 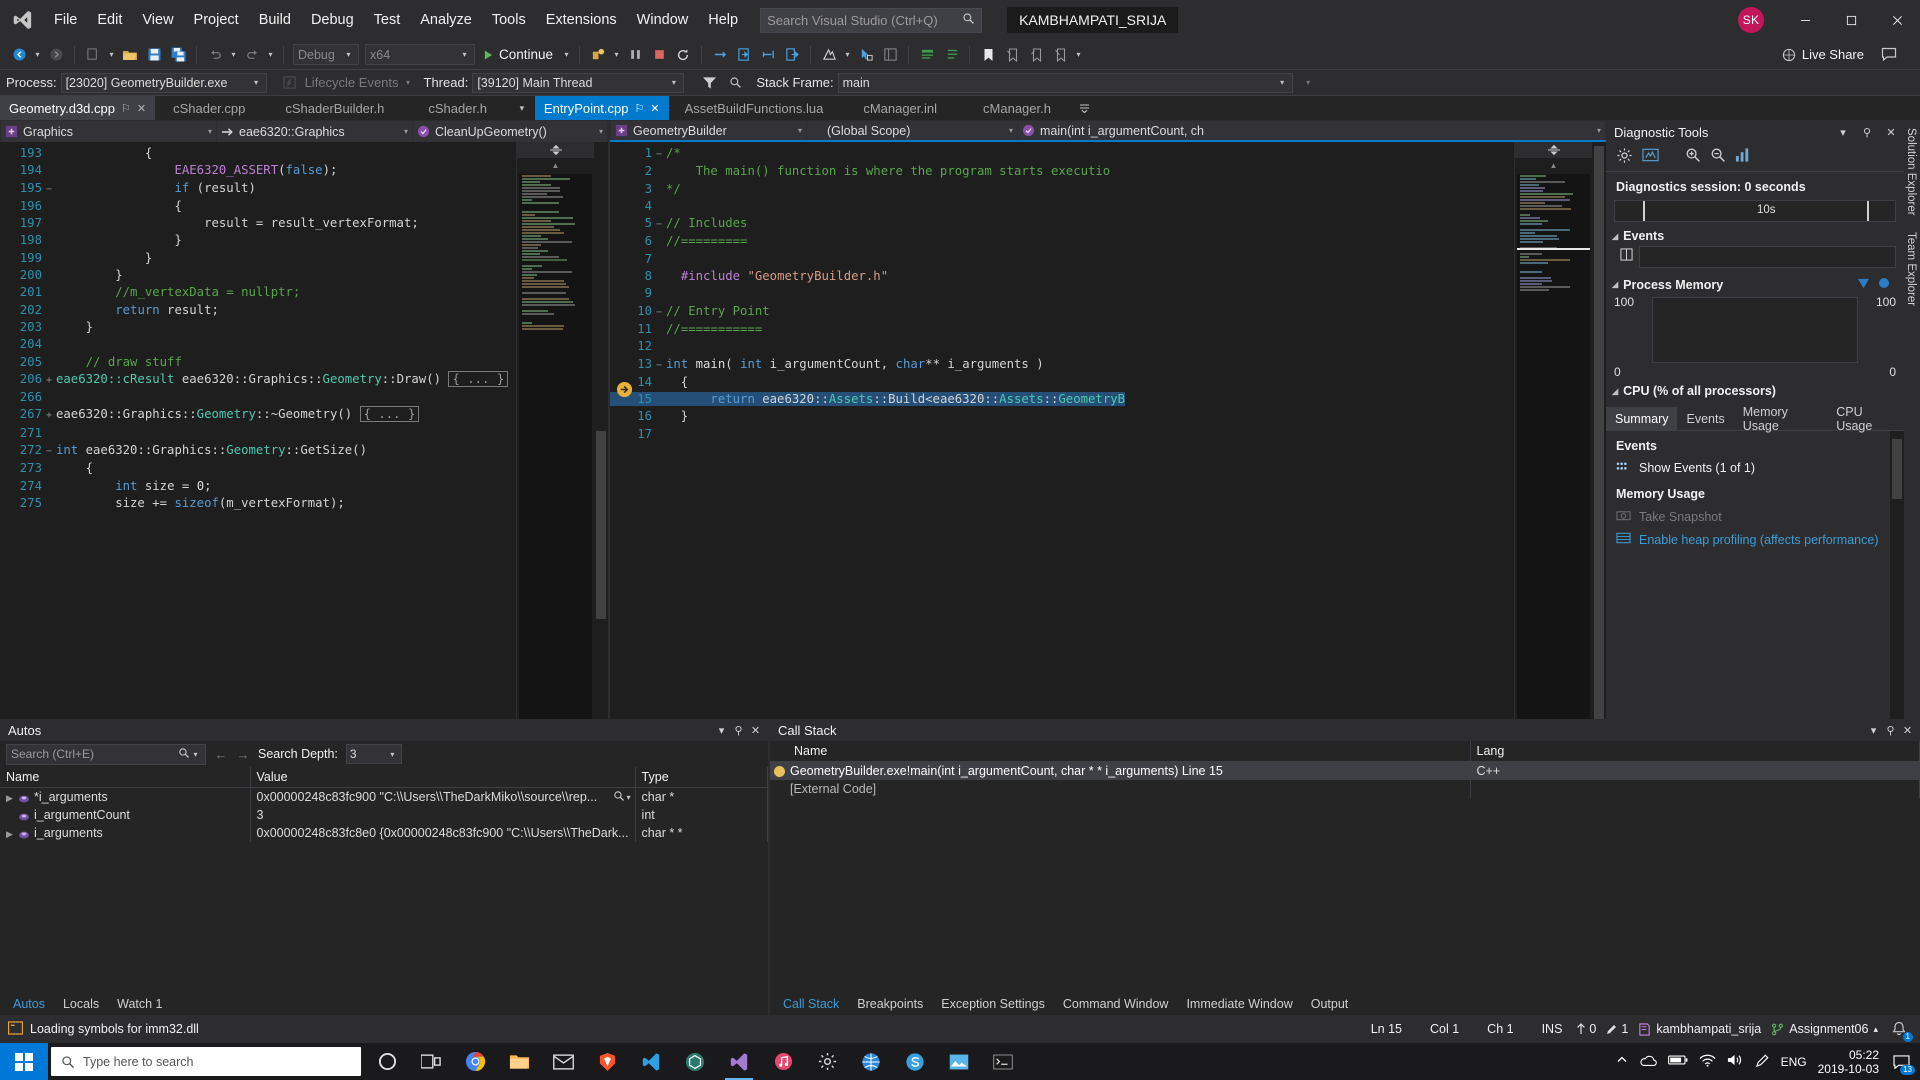 I want to click on break-all-icon, so click(x=635, y=55).